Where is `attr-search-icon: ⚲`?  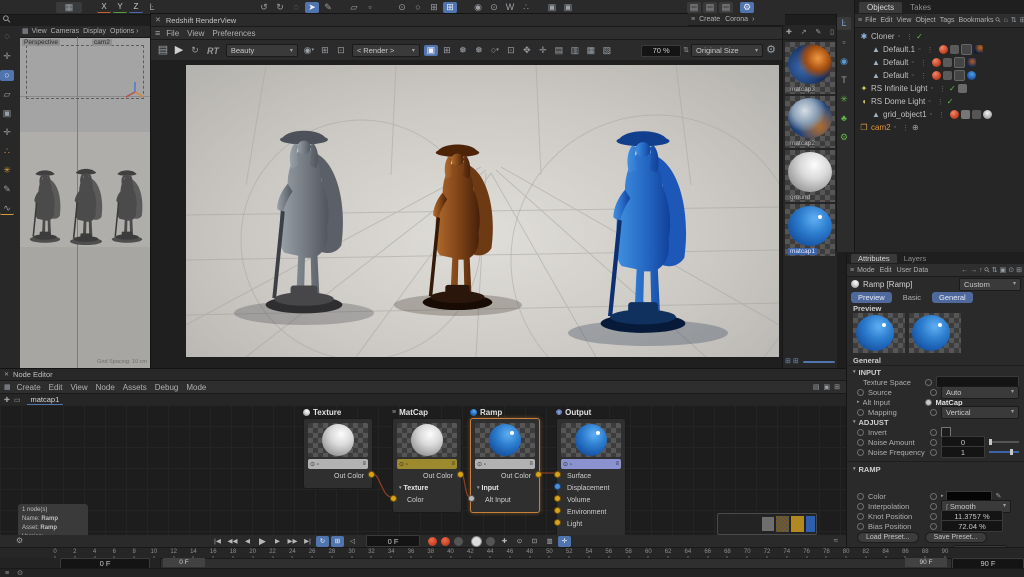
attr-search-icon: ⚲ is located at coordinates (987, 270).